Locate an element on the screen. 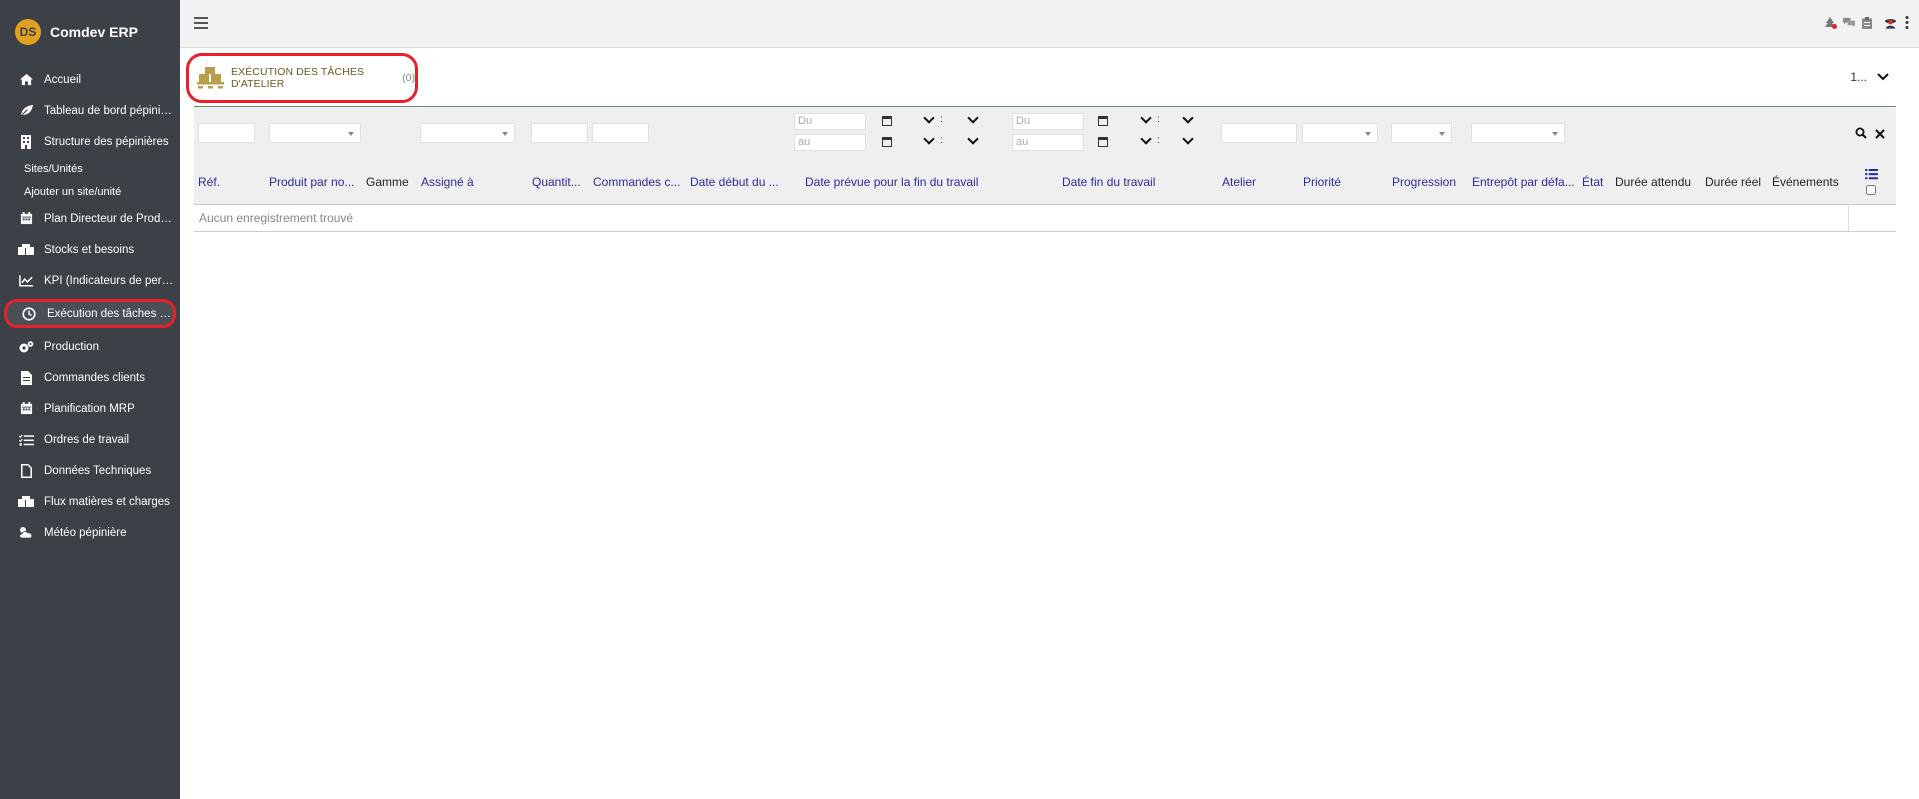  filter-priorite-select is located at coordinates (1340, 133).